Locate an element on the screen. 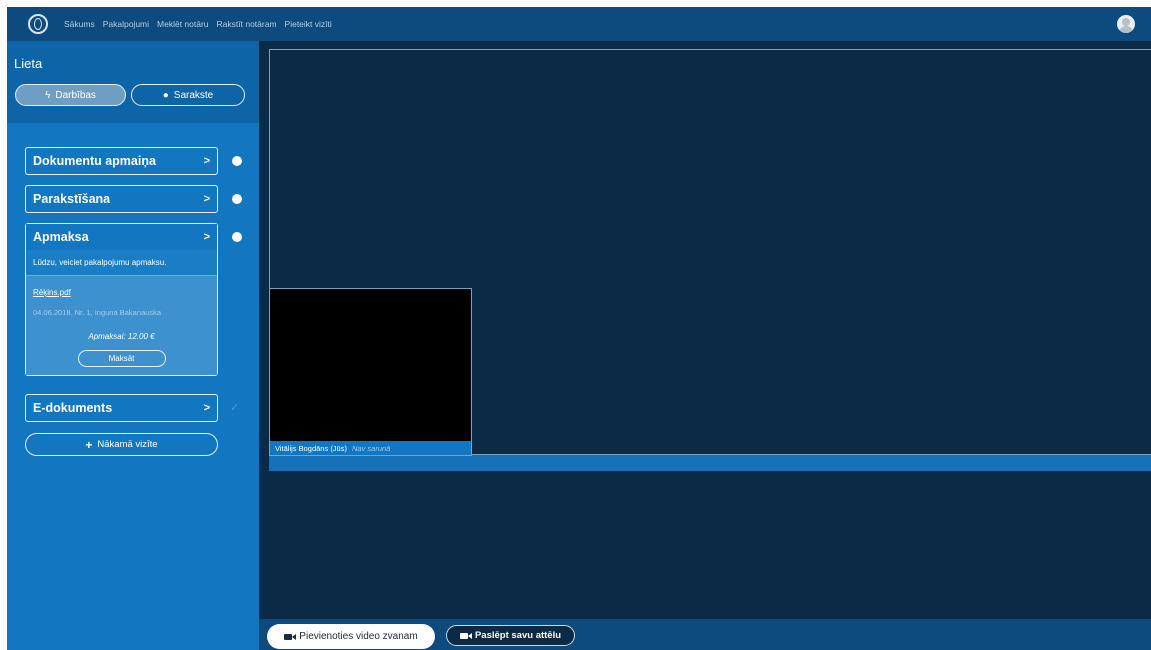 This screenshot has width=1151, height=650. step-signing: Parakstīšana > is located at coordinates (121, 199).